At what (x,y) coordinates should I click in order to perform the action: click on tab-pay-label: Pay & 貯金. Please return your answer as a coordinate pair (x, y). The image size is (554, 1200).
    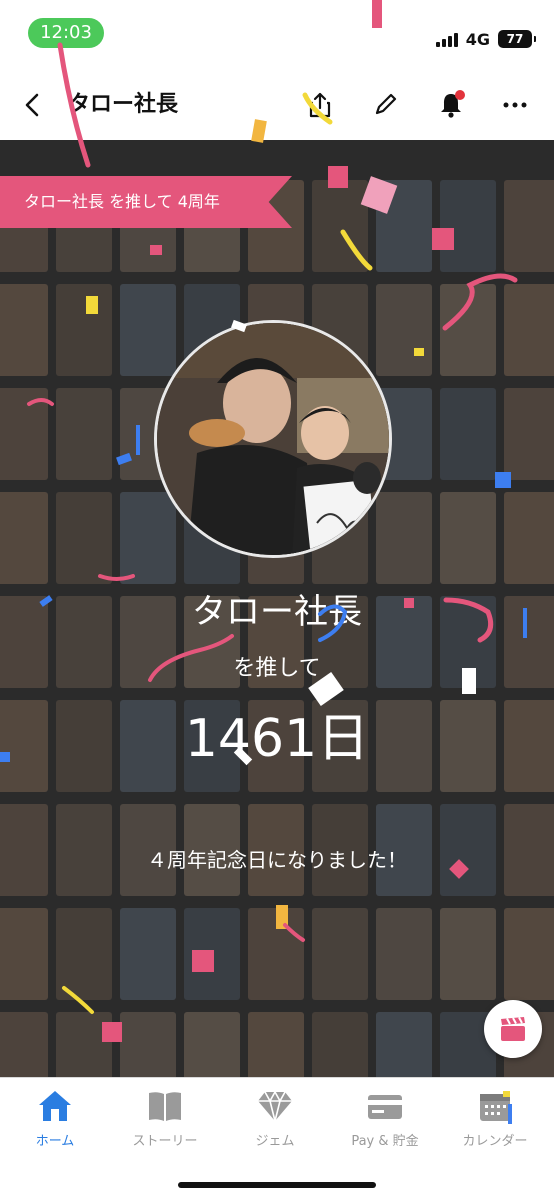
    Looking at the image, I should click on (385, 1141).